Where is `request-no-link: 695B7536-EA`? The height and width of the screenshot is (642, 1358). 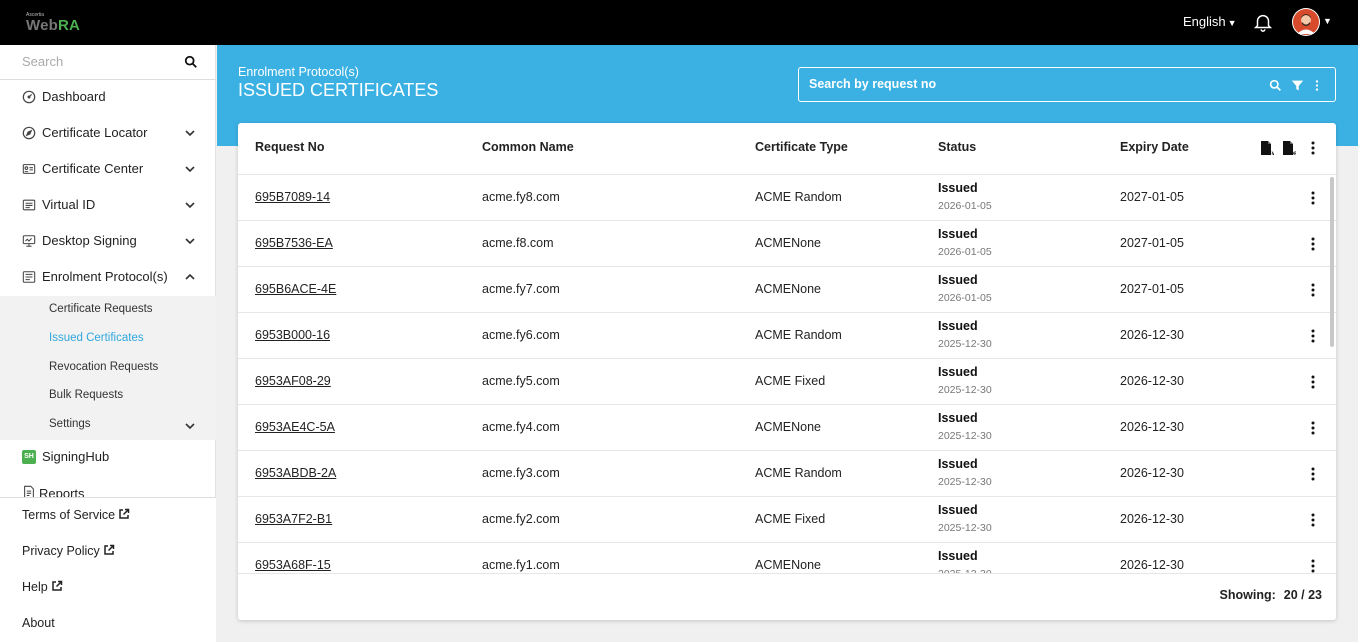
request-no-link: 695B7536-EA is located at coordinates (294, 243).